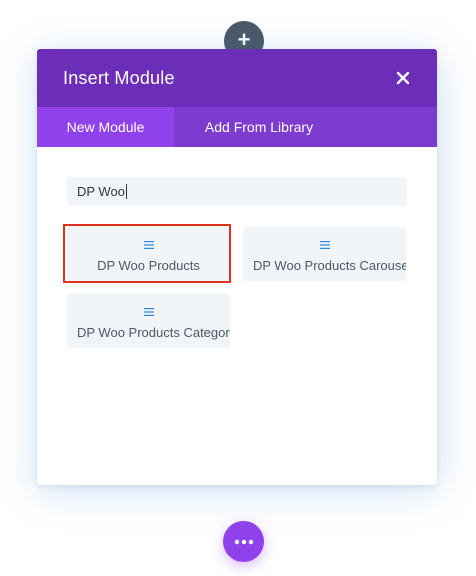 The width and height of the screenshot is (476, 576). Describe the element at coordinates (148, 321) in the screenshot. I see `module-dp-woo-products-category: DP Woo Products Category` at that location.